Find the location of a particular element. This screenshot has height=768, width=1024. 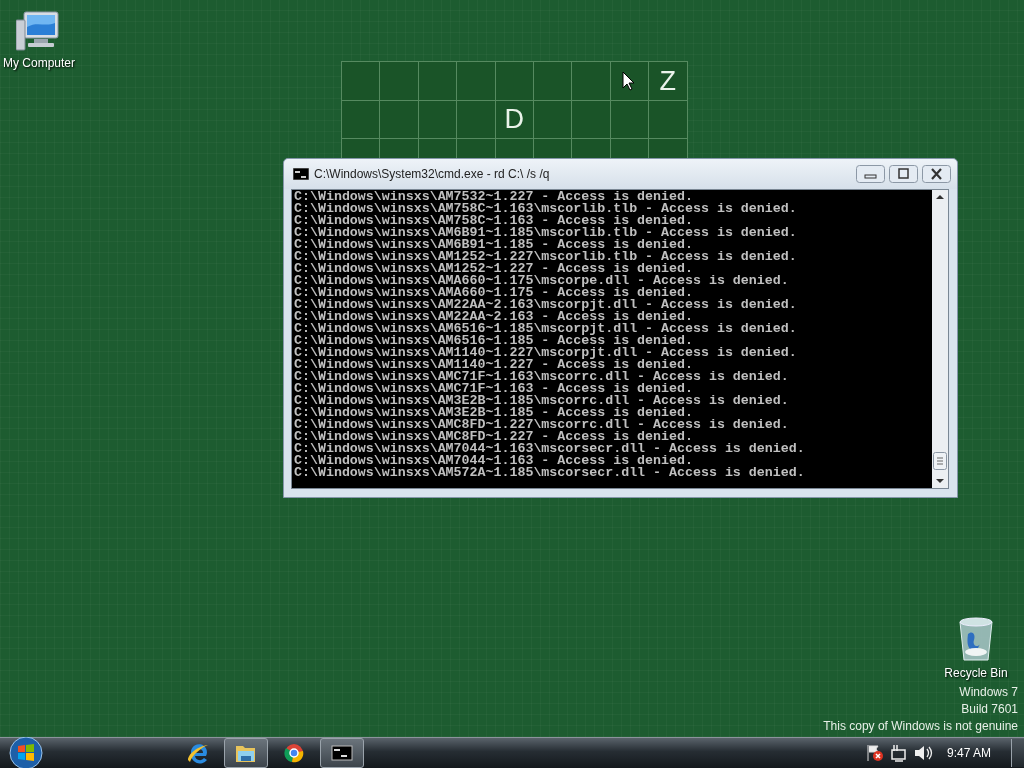

window-title: C:\Windows\System32\cmd.exe - rd C:\ /s /q is located at coordinates (432, 173).